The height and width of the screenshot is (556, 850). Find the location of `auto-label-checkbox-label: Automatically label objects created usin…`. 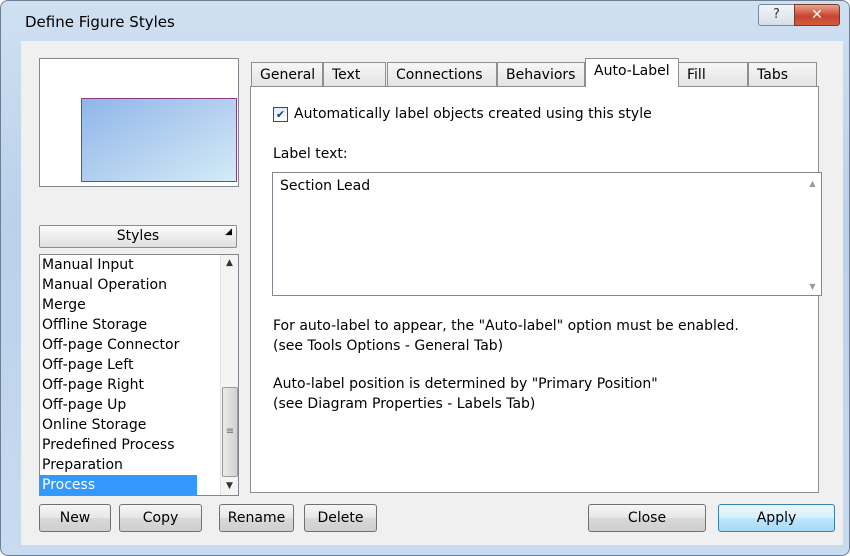

auto-label-checkbox-label: Automatically label objects created usin… is located at coordinates (473, 114).